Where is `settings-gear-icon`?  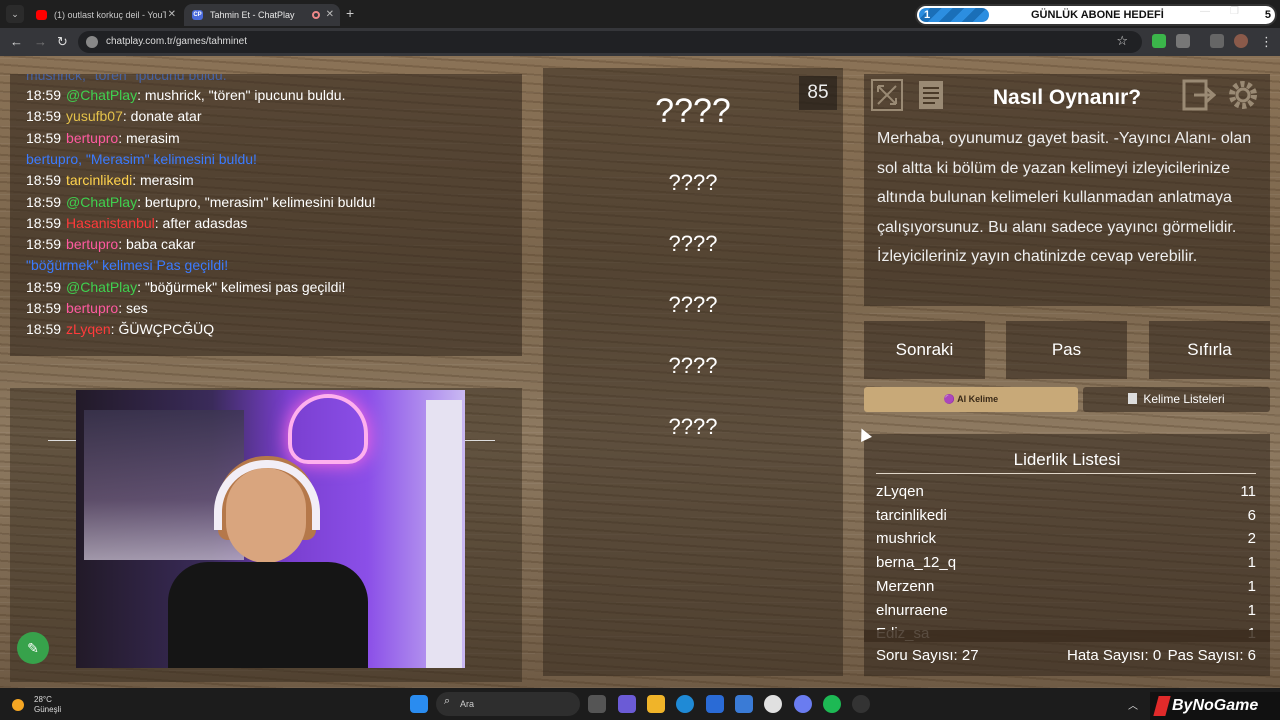
settings-gear-icon is located at coordinates (1243, 95).